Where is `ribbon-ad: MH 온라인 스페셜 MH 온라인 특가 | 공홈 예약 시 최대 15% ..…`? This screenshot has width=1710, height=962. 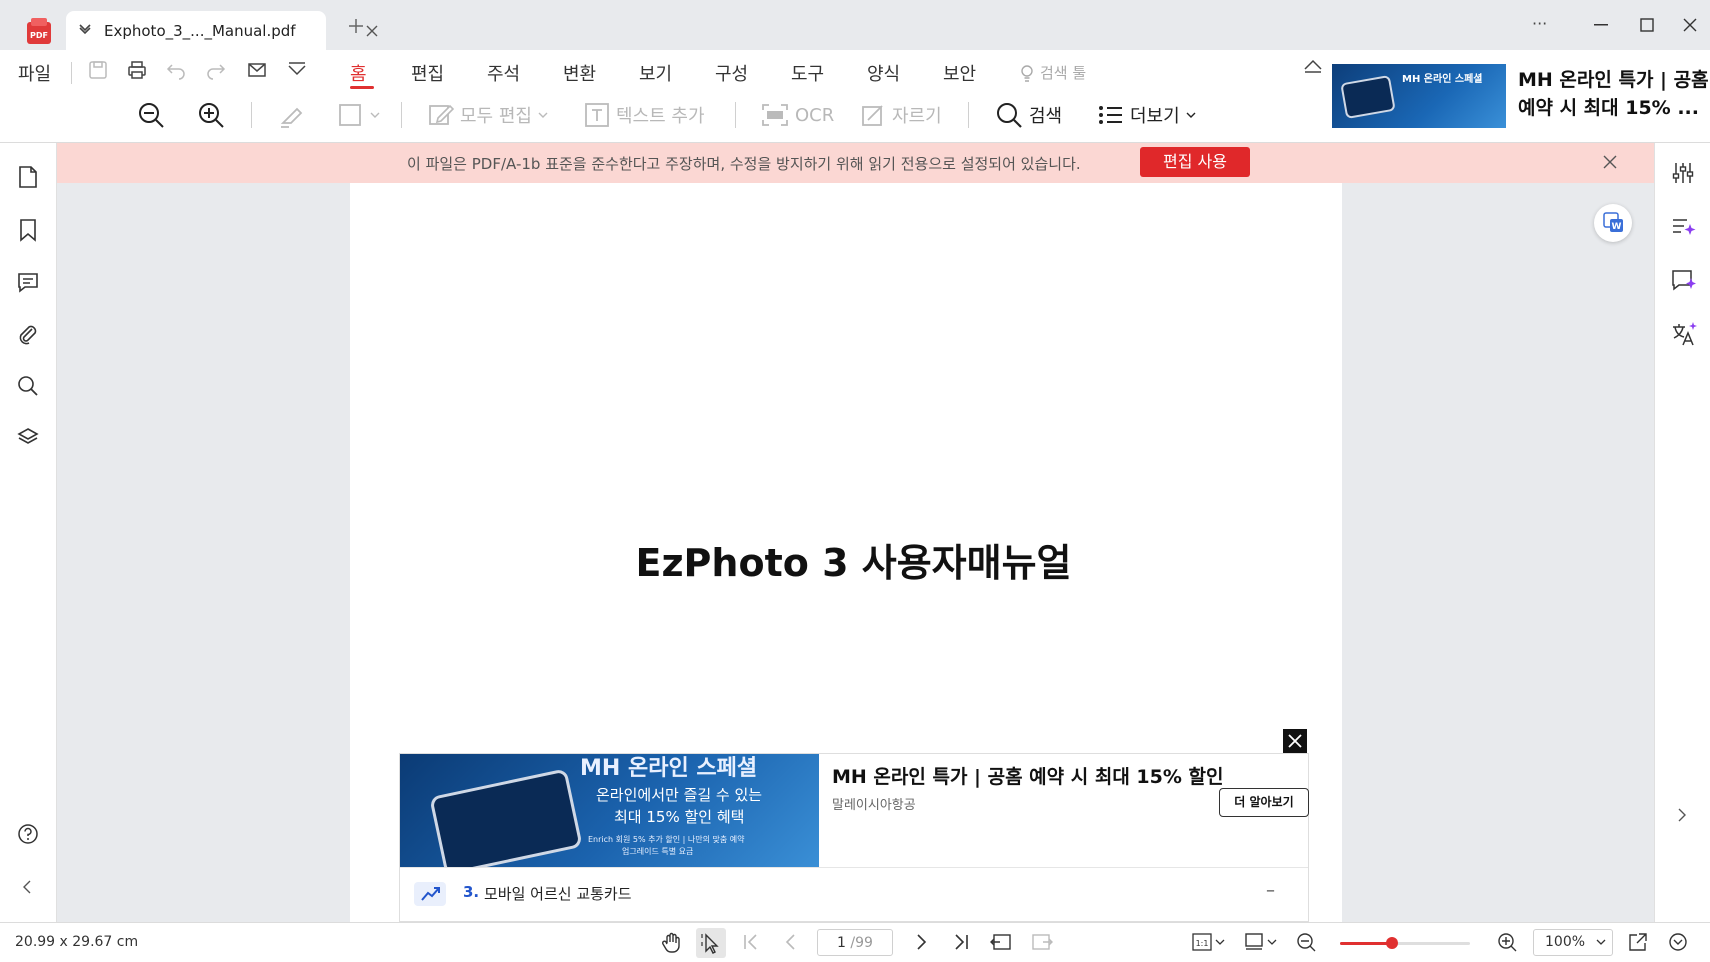
ribbon-ad: MH 온라인 스페셜 MH 온라인 특가 | 공홈 예약 시 최대 15% ..… is located at coordinates (1521, 103).